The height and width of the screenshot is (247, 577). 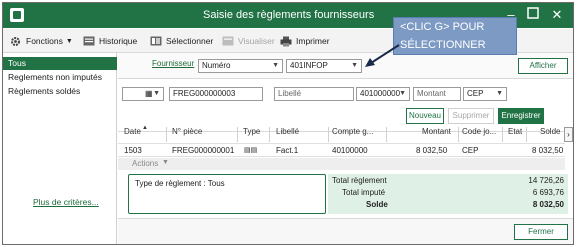 What do you see at coordinates (437, 94) in the screenshot?
I see `amount-field: Montant` at bounding box center [437, 94].